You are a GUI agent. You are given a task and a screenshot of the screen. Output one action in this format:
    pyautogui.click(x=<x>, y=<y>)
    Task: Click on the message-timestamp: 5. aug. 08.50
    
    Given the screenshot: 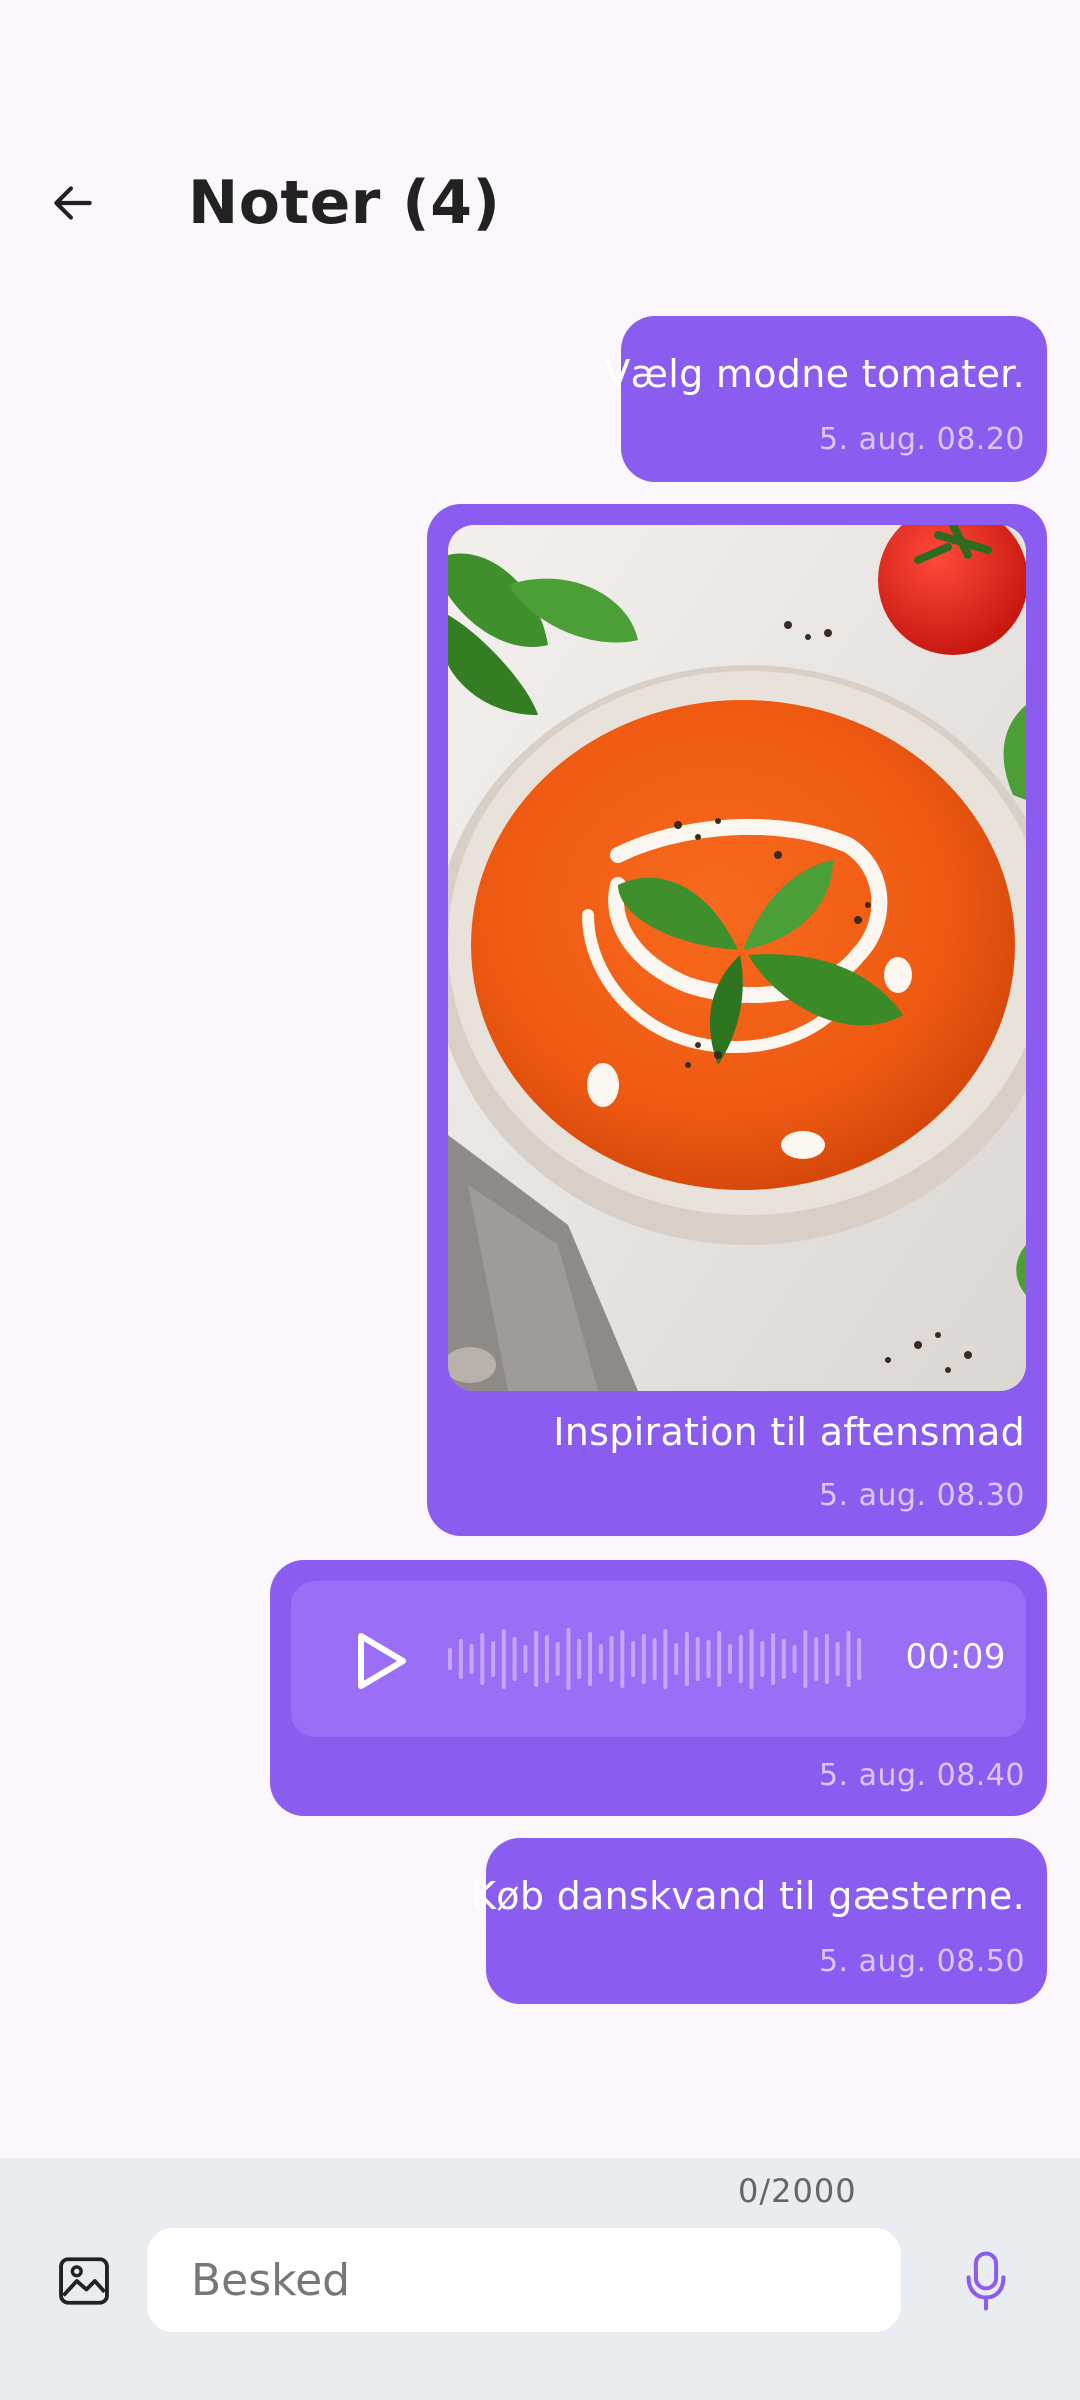 What is the action you would take?
    pyautogui.click(x=921, y=1961)
    